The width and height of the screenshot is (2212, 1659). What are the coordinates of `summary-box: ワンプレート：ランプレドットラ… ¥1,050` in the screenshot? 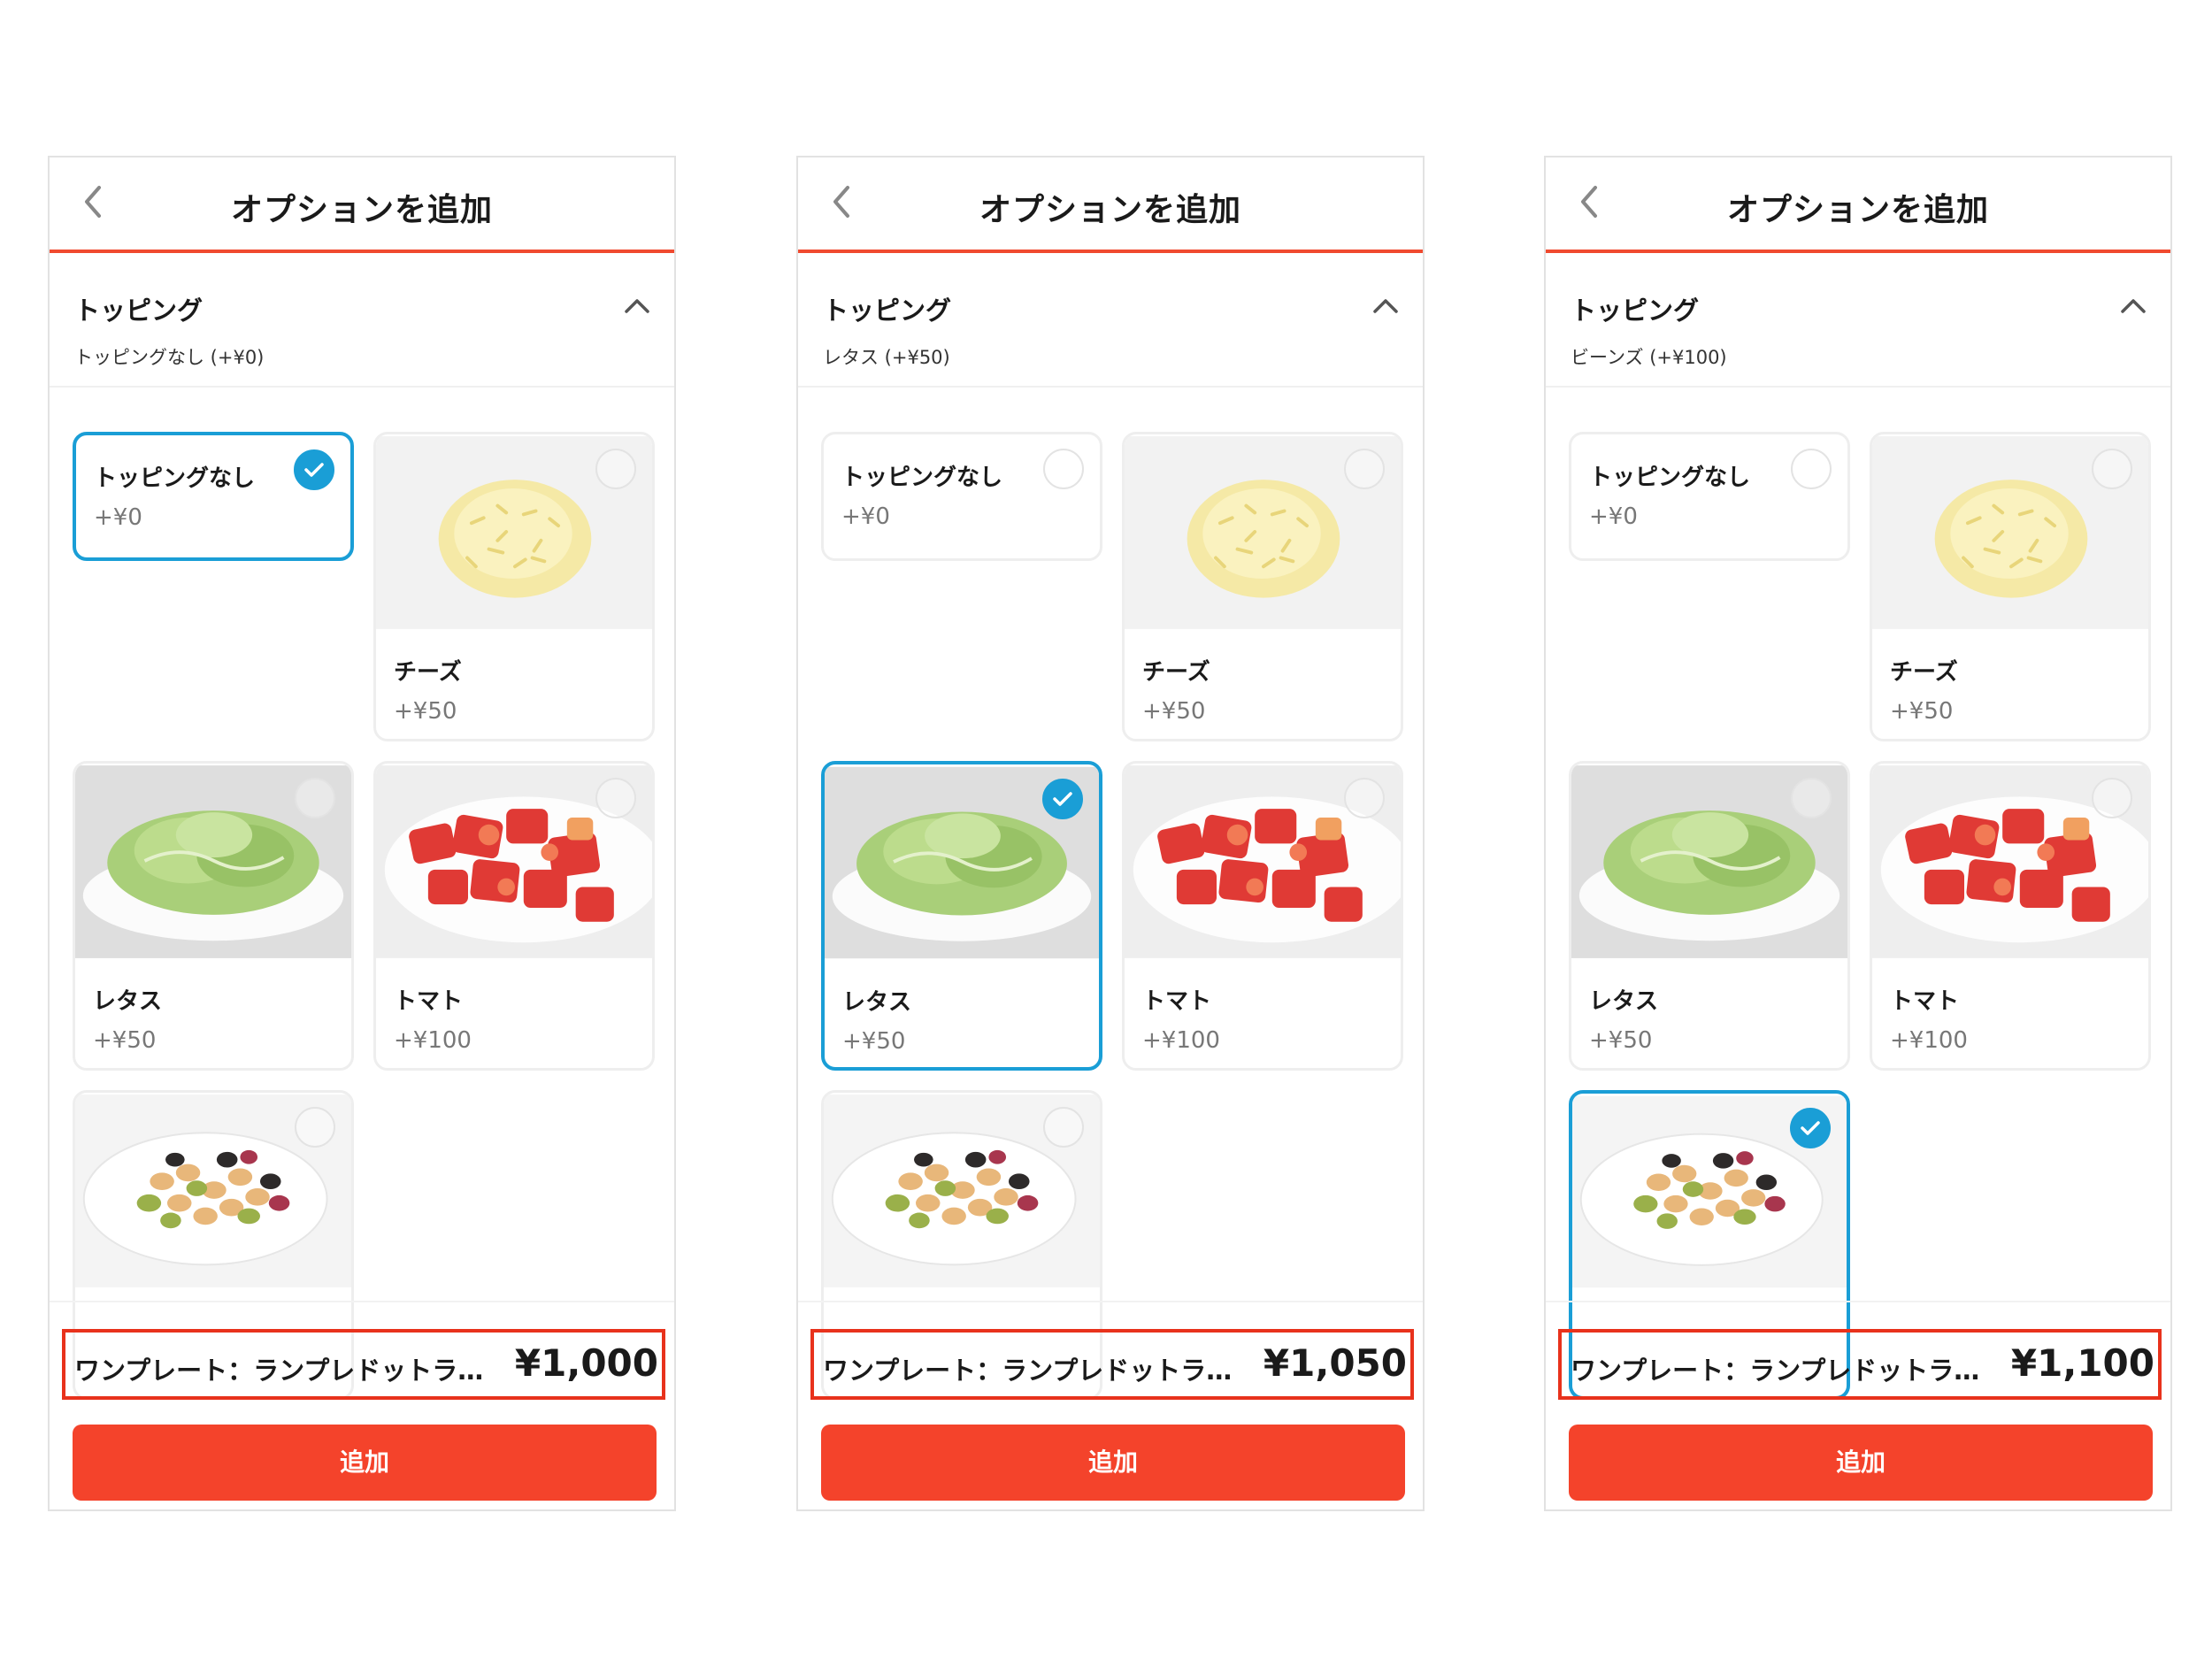 It's located at (1112, 1365).